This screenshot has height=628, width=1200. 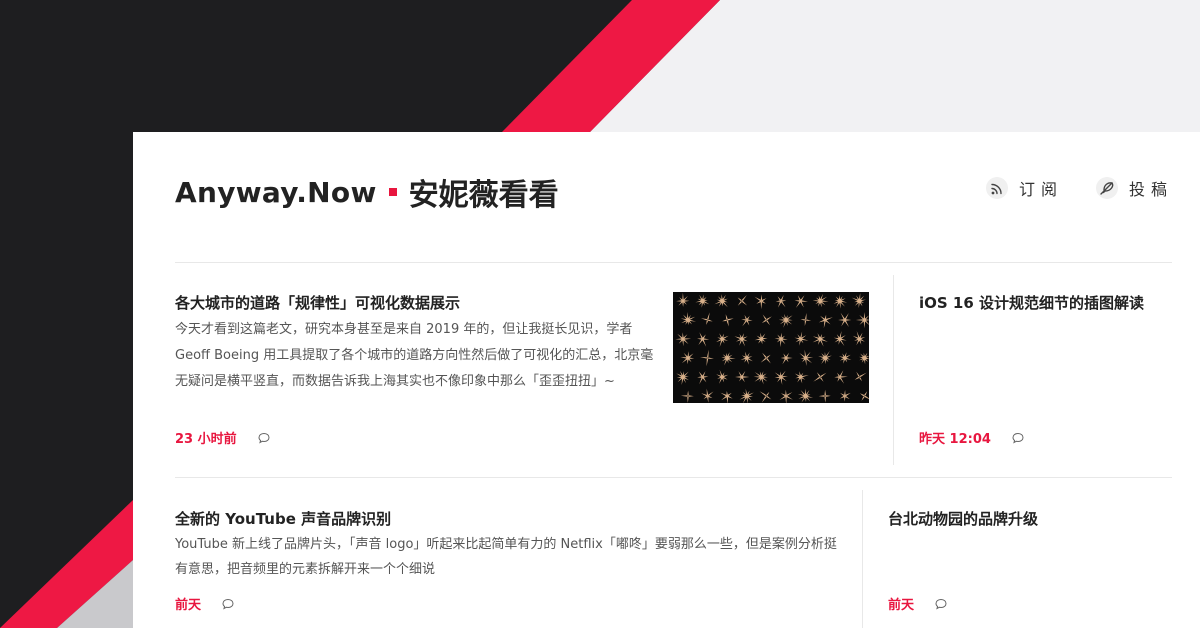 I want to click on header-divider, so click(x=673, y=262).